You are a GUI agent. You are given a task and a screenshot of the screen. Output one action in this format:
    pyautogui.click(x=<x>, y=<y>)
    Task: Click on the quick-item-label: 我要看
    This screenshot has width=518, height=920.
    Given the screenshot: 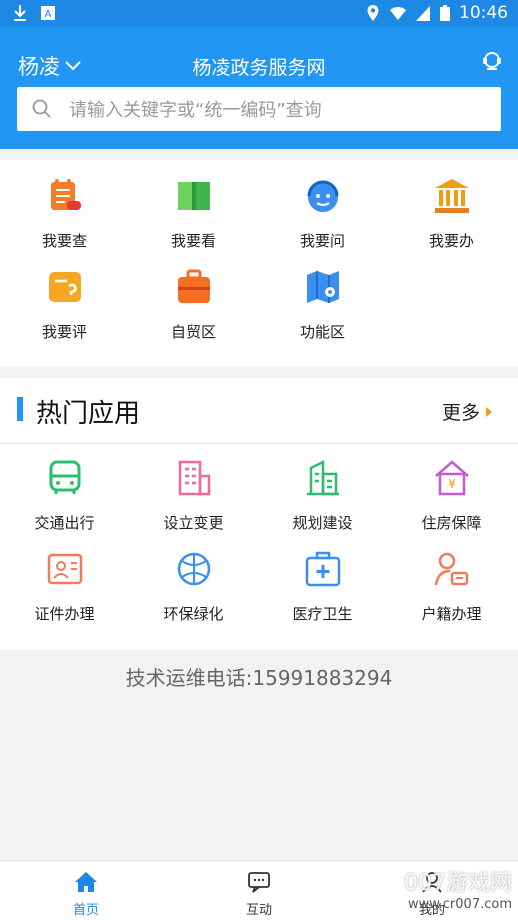 What is the action you would take?
    pyautogui.click(x=193, y=241)
    